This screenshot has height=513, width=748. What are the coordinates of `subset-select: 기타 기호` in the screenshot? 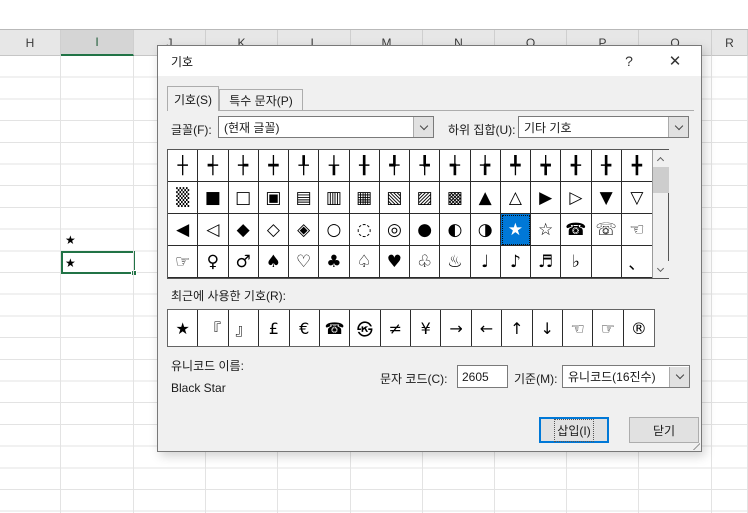 It's located at (603, 127).